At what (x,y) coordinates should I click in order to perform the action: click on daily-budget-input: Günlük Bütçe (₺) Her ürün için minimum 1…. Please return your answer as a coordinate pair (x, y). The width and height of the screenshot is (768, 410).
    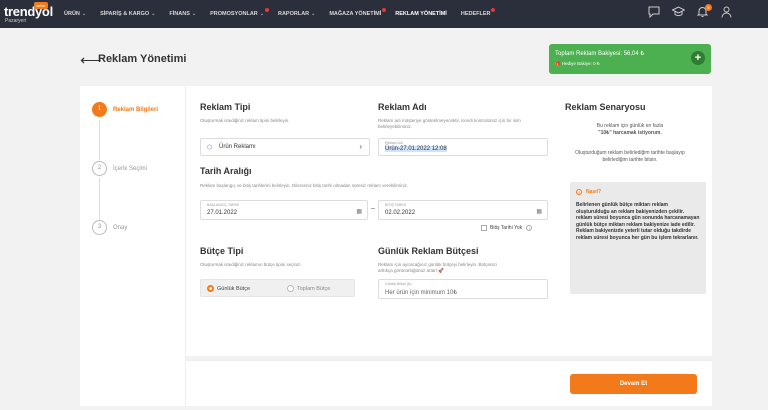
    Looking at the image, I should click on (463, 289).